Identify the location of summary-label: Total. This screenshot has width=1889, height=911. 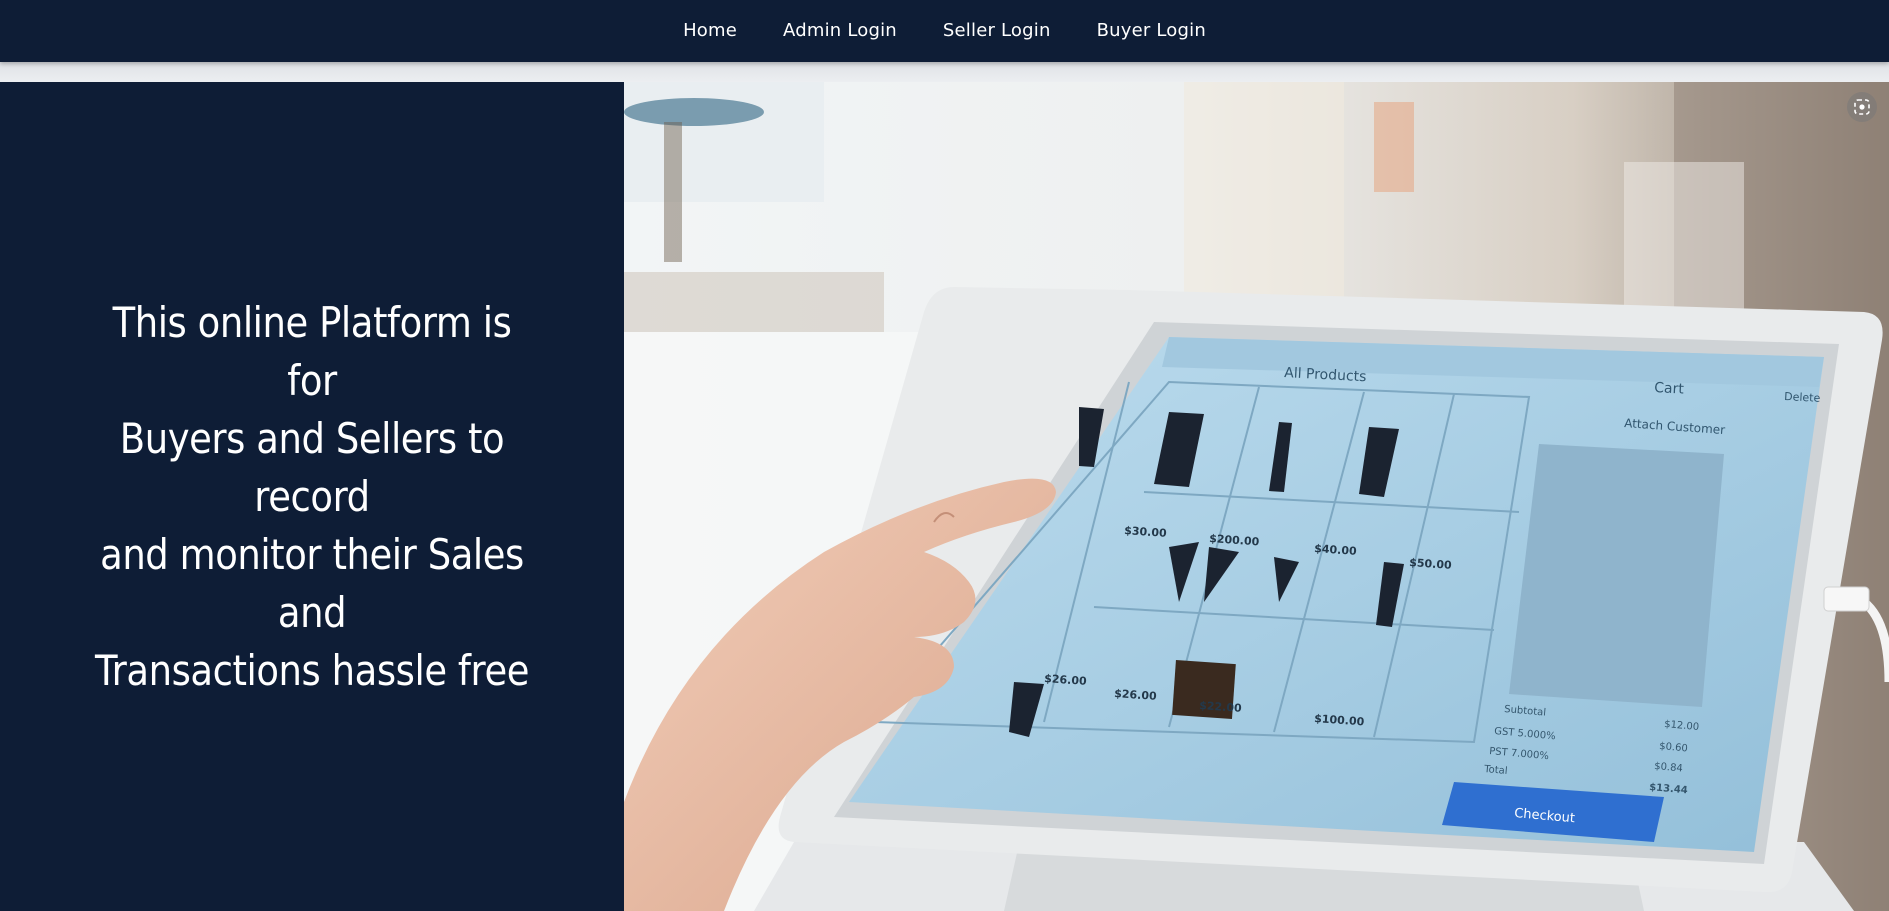
(1495, 770).